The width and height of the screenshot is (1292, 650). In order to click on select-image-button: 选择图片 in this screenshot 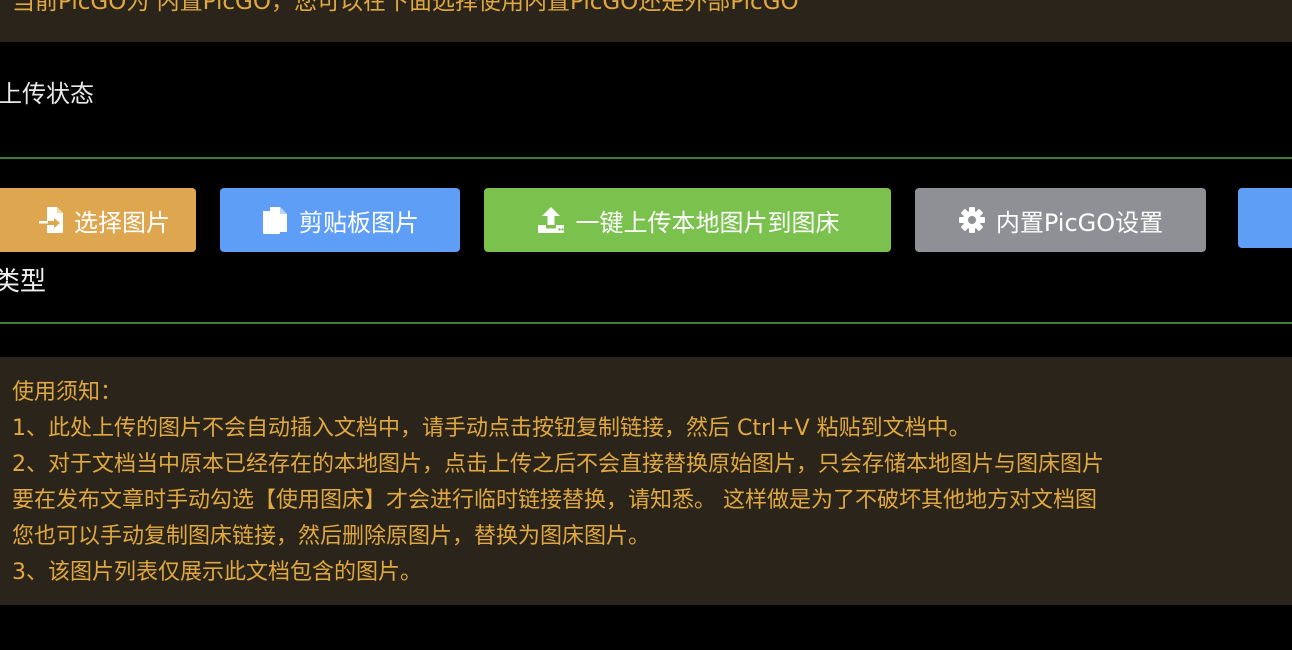, I will do `click(98, 220)`.